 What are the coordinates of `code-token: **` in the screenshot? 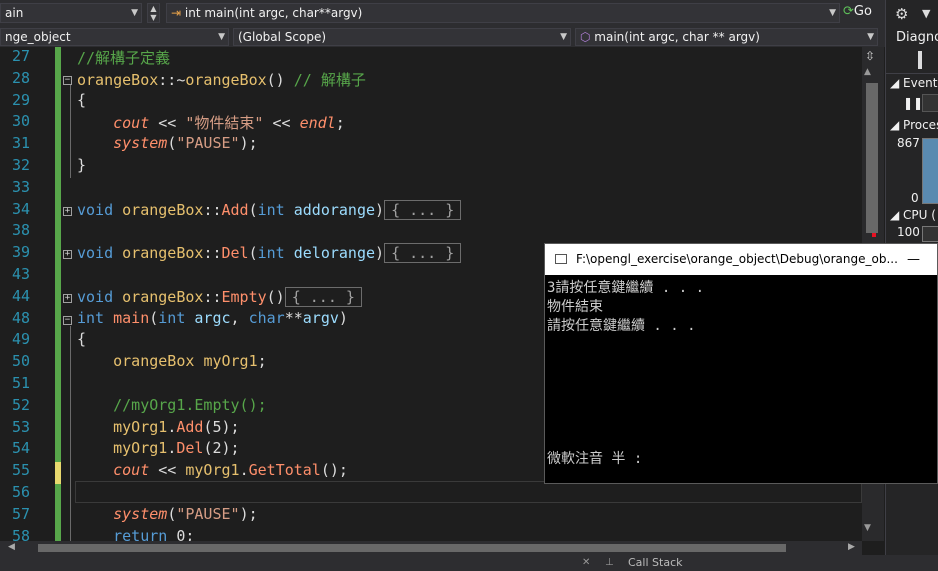 It's located at (293, 317).